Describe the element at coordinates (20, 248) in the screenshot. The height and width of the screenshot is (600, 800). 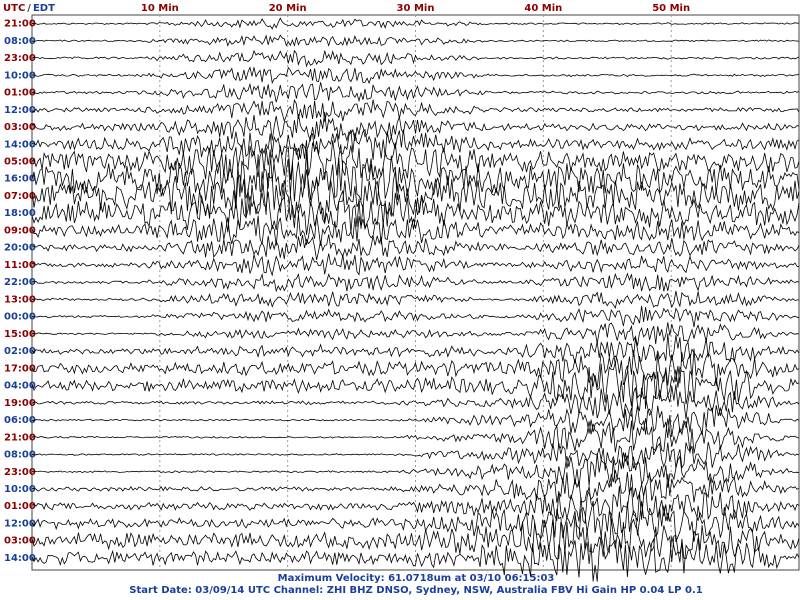
I see `row-local-label: 20:00` at that location.